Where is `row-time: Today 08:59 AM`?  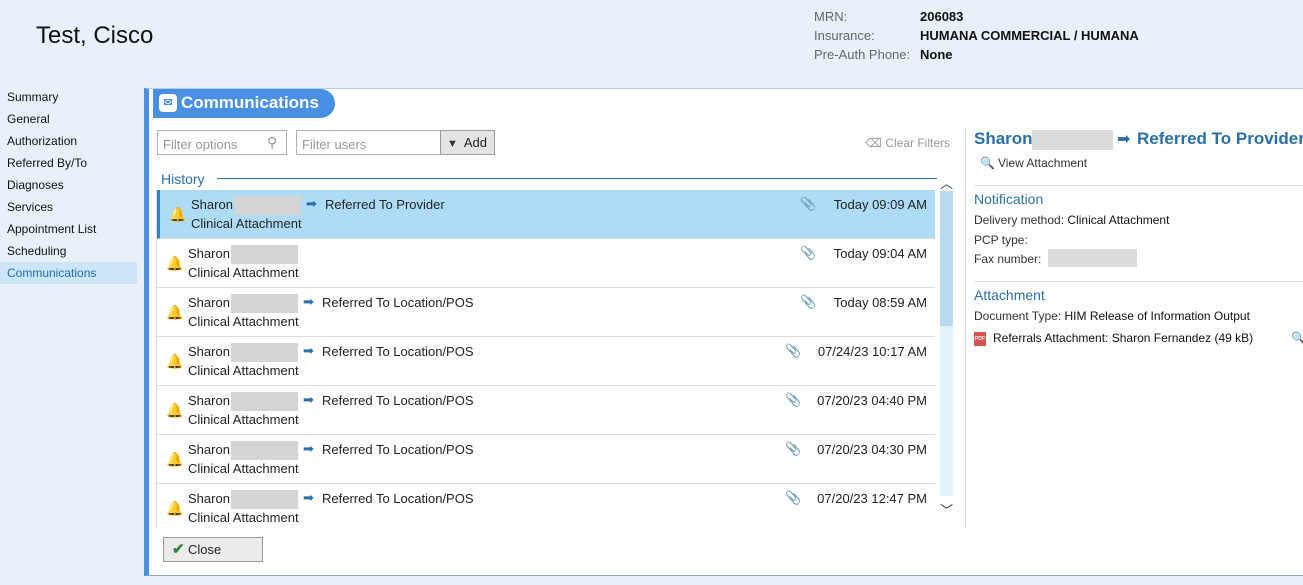 row-time: Today 08:59 AM is located at coordinates (880, 302).